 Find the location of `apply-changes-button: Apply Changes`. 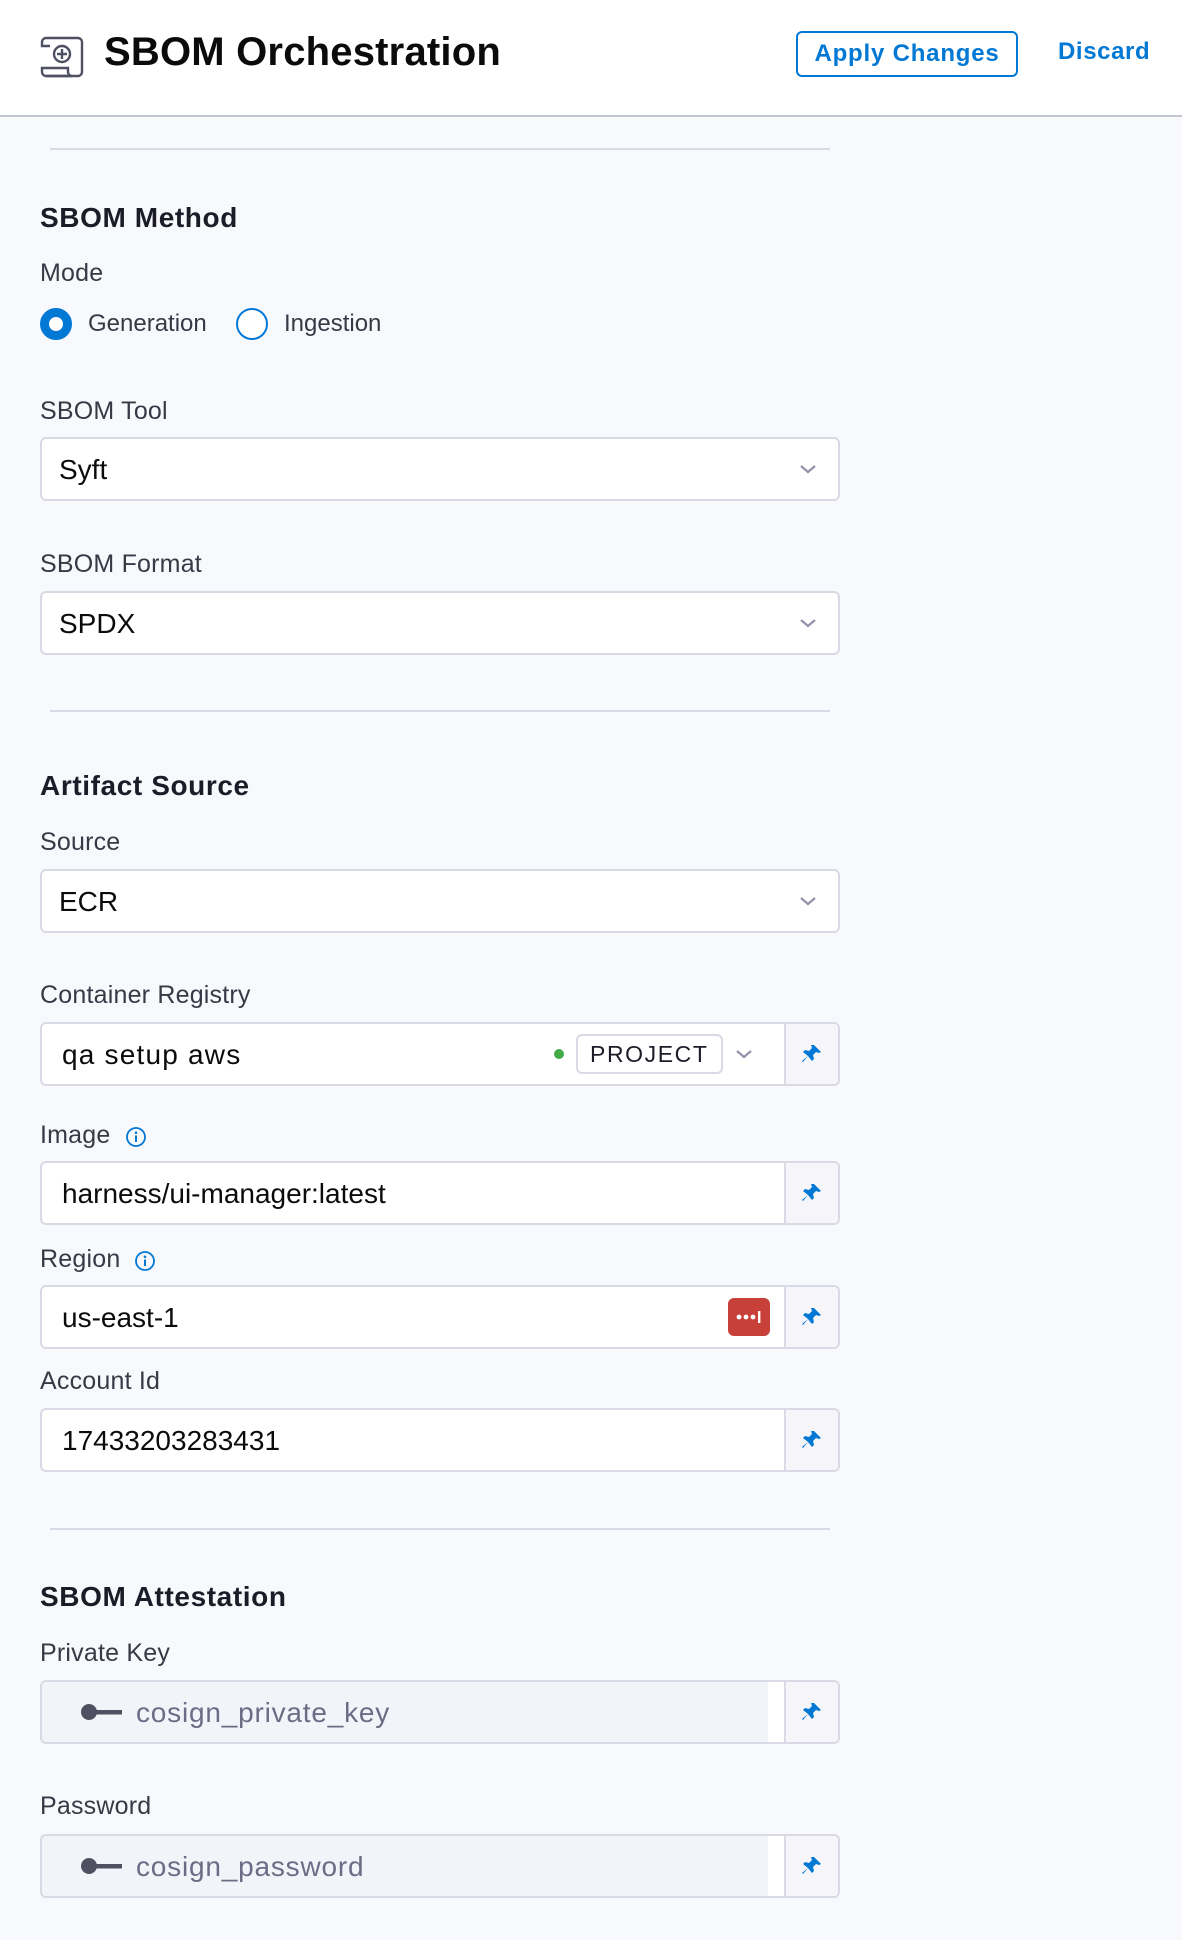

apply-changes-button: Apply Changes is located at coordinates (907, 54).